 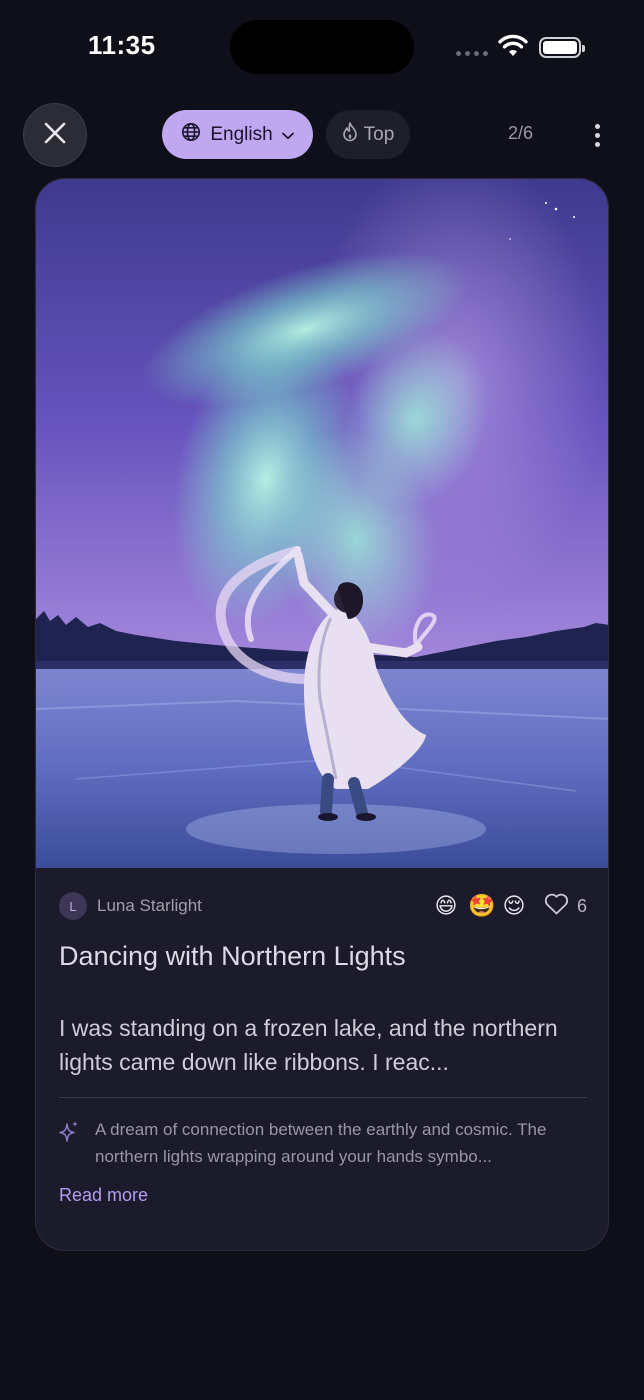 What do you see at coordinates (514, 906) in the screenshot?
I see `reaction-emoji: 😌` at bounding box center [514, 906].